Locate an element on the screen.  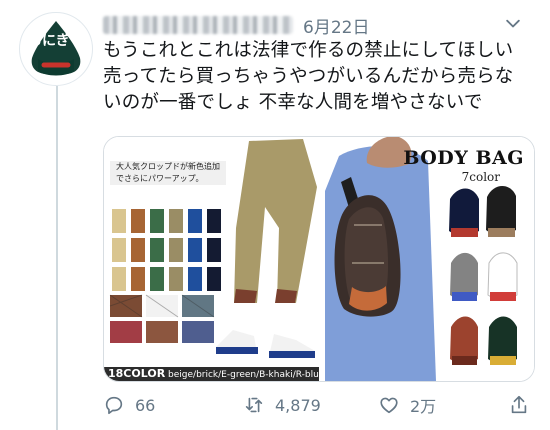
like-count: 2万 is located at coordinates (423, 406).